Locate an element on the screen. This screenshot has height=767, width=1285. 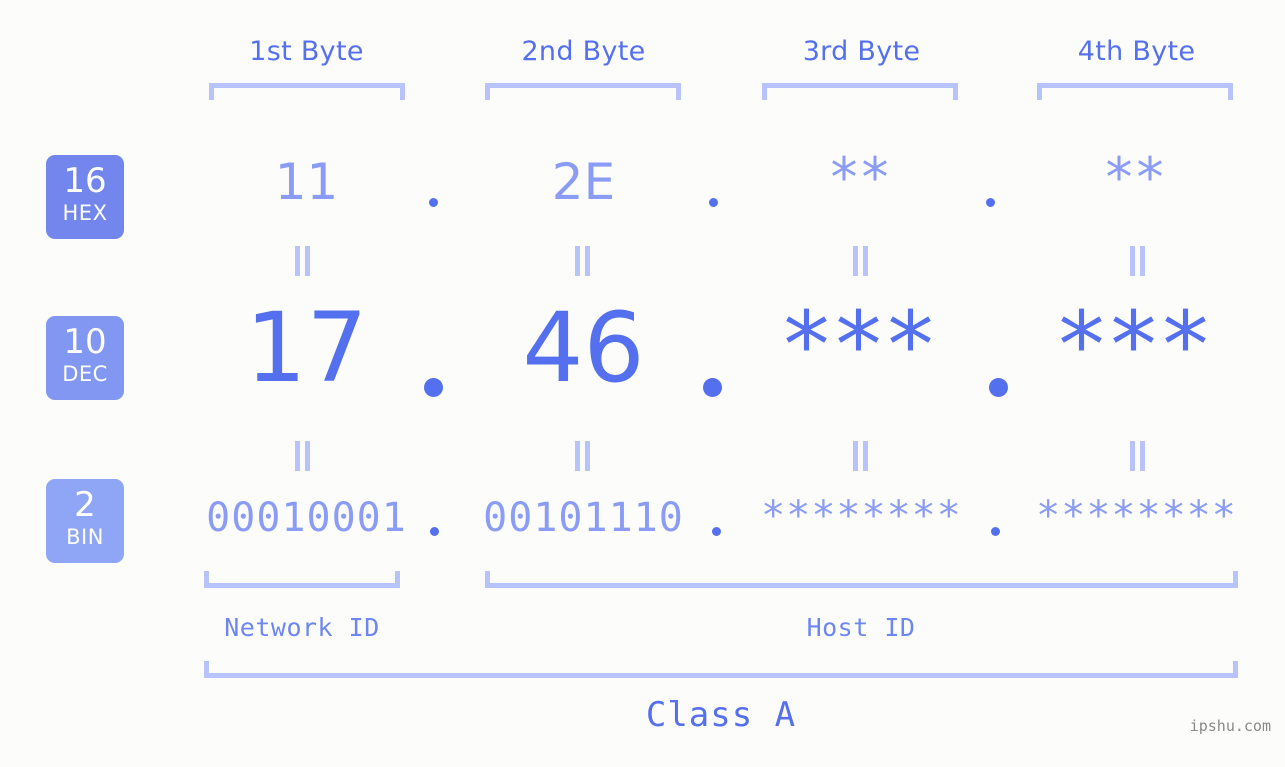
bin-byte-3: ******** is located at coordinates (861, 516).